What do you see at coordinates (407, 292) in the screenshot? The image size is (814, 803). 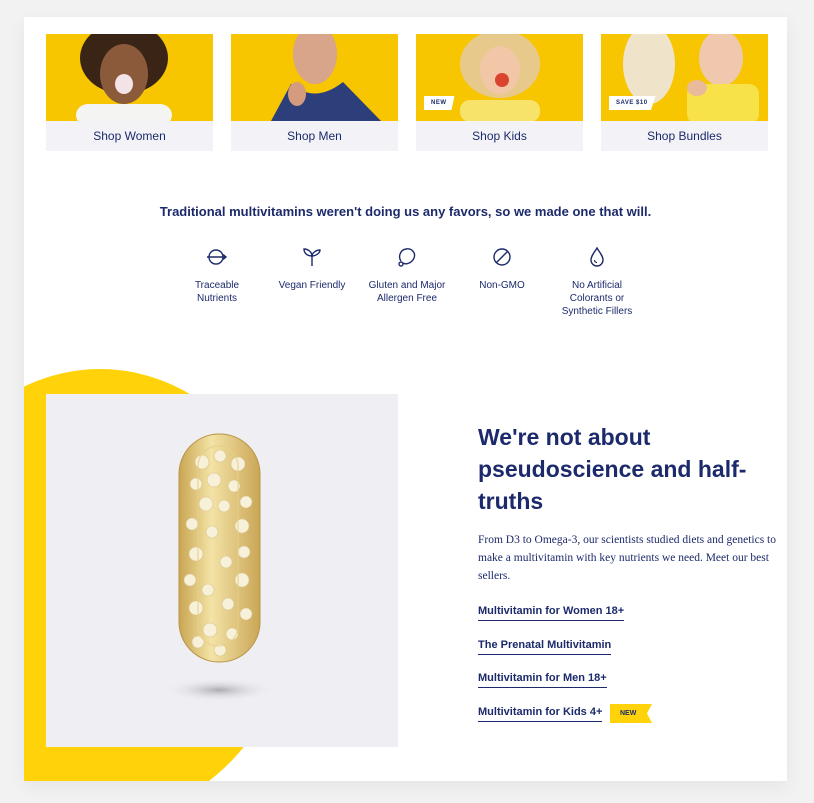 I see `feature-text: Gluten and Major Allergen Free` at bounding box center [407, 292].